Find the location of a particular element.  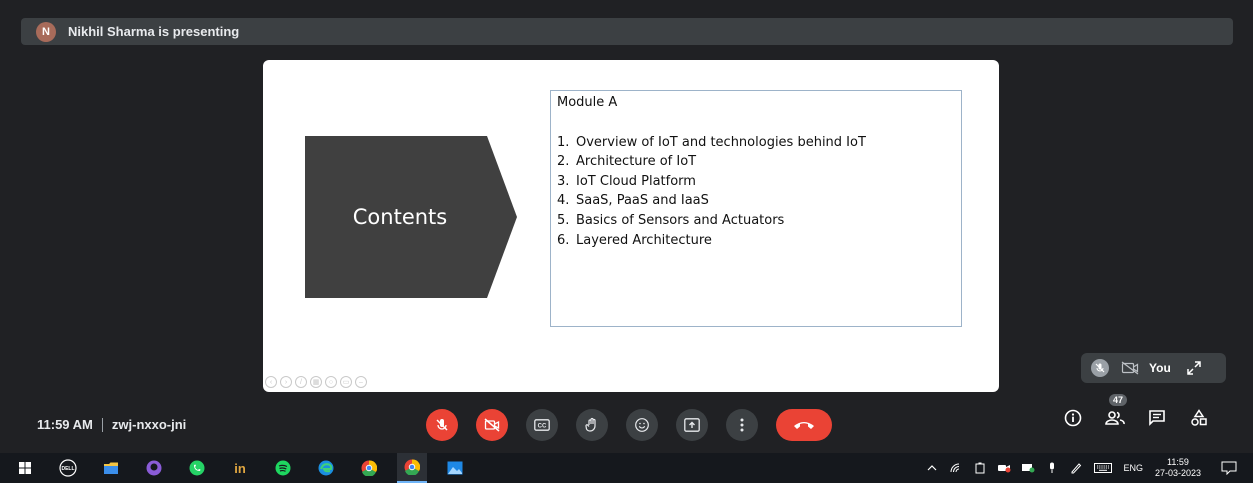

slides-grid-icon: ▦ is located at coordinates (316, 382).